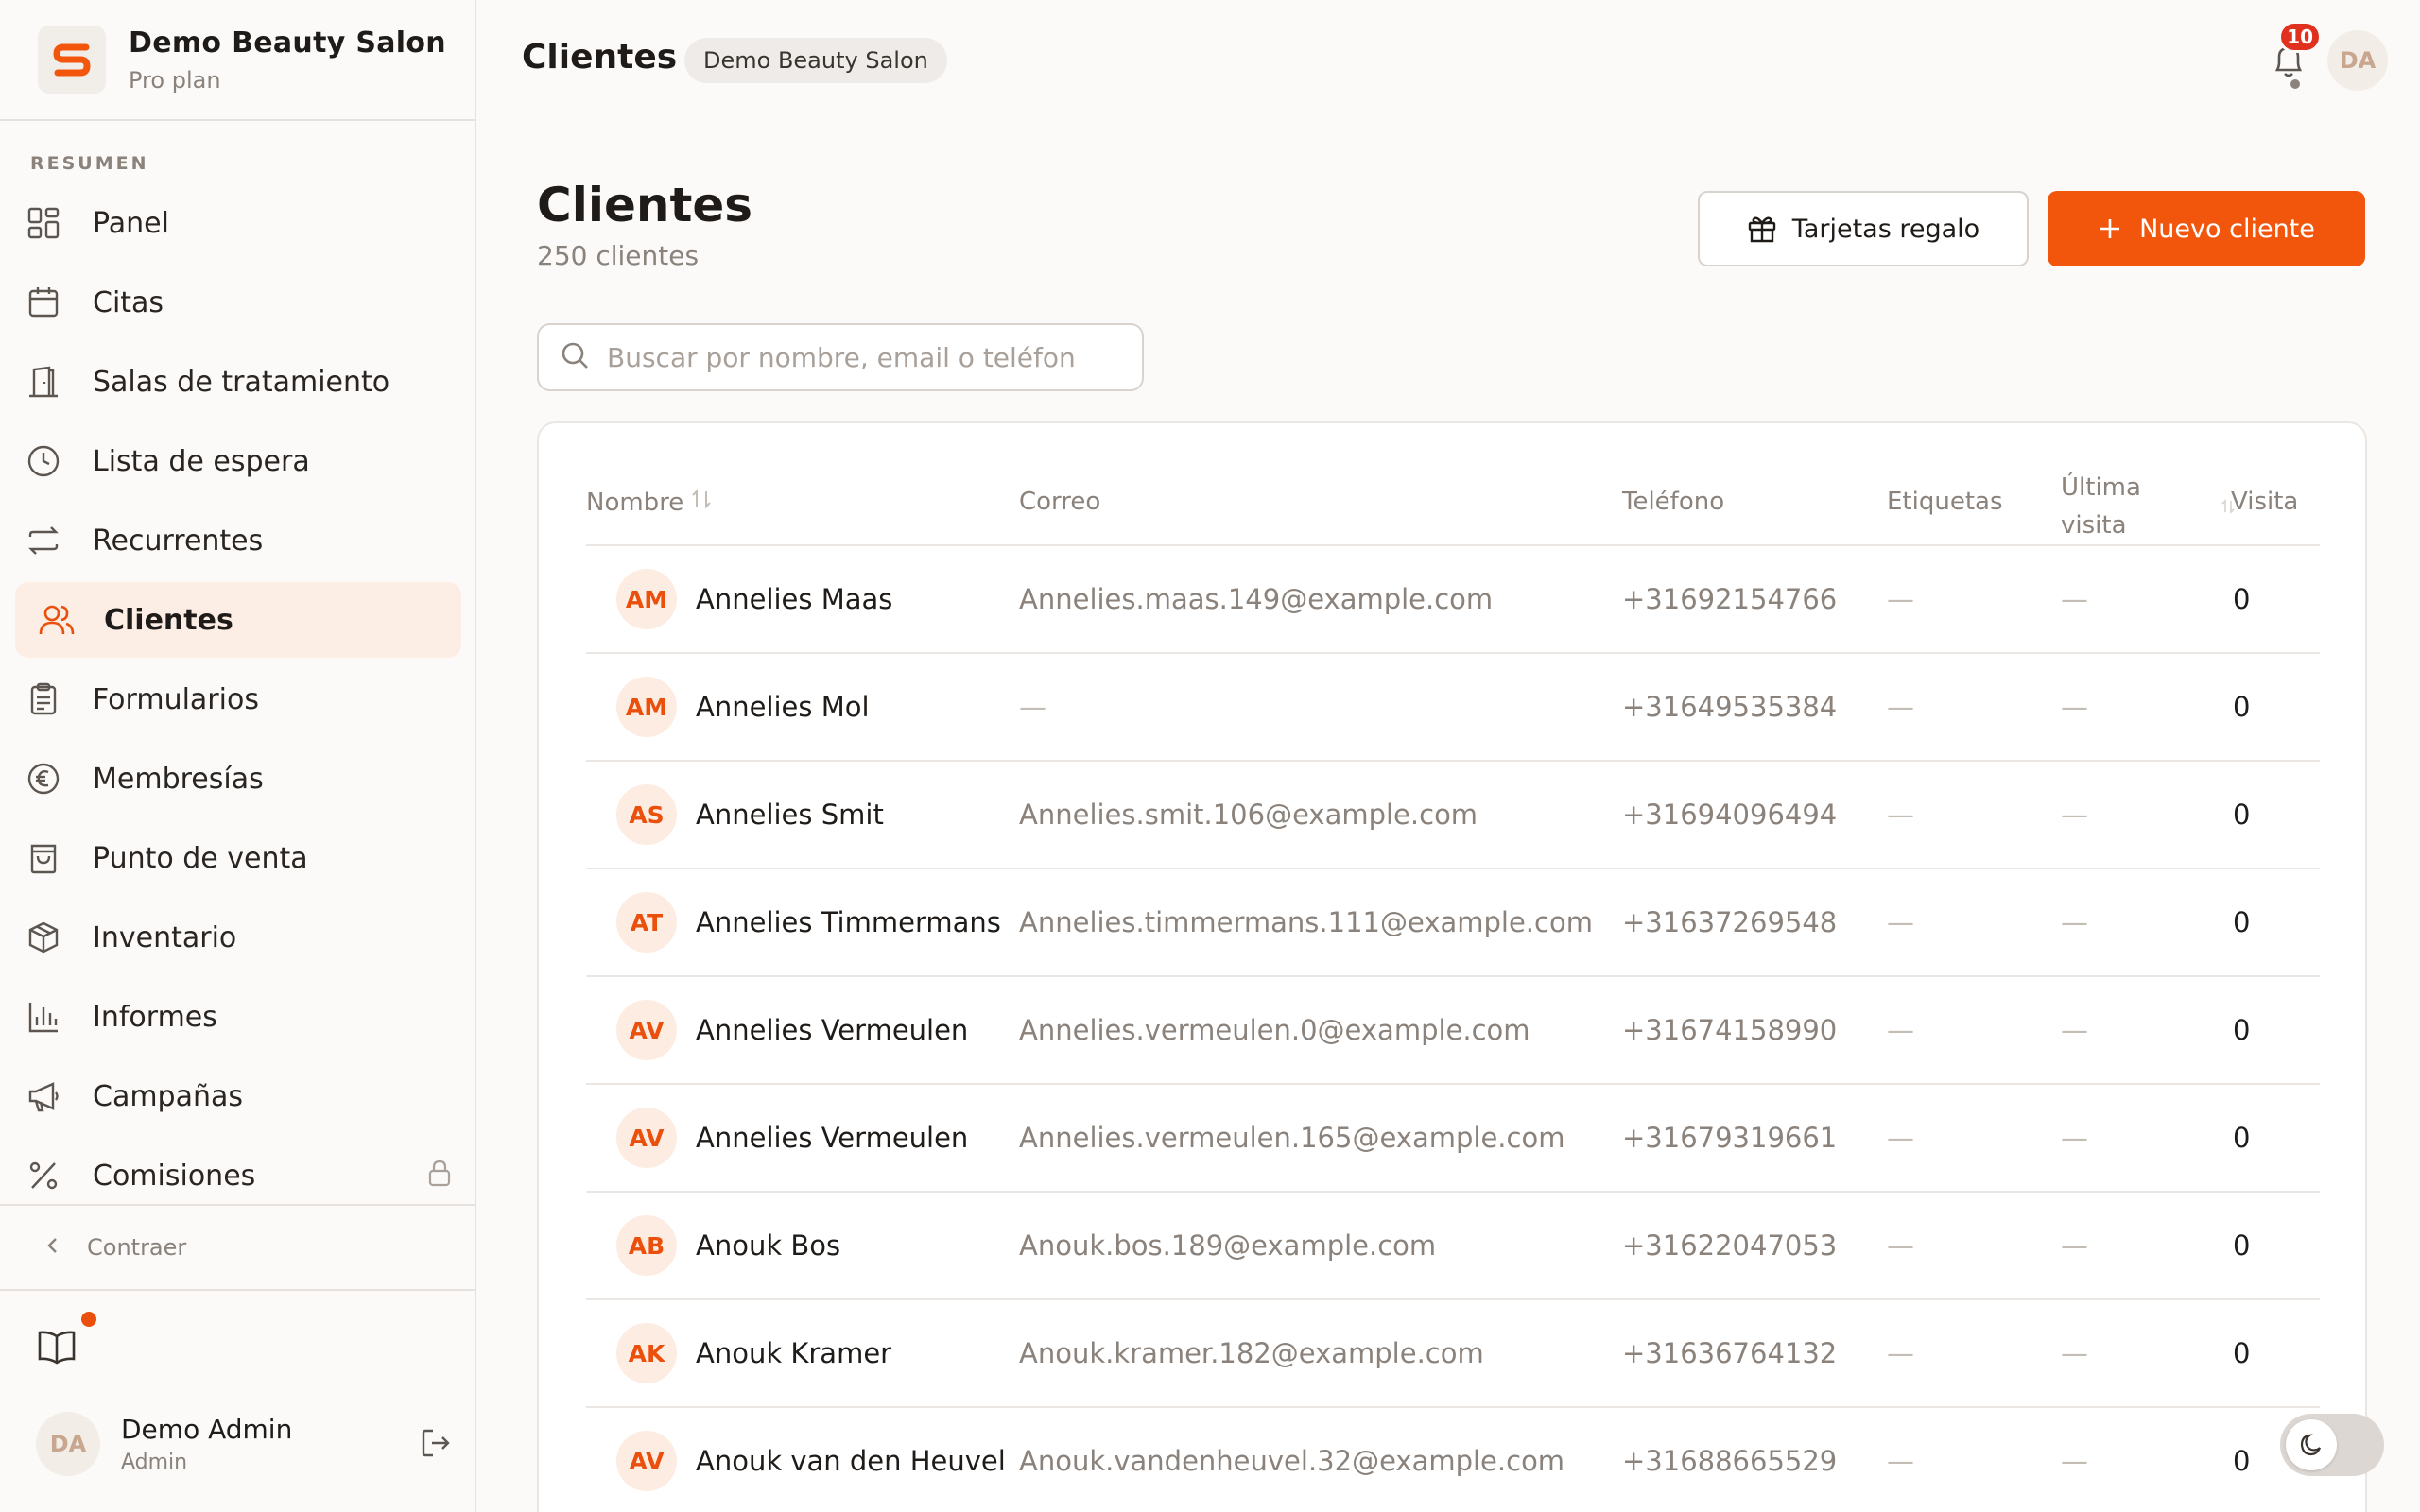 This screenshot has width=2420, height=1512. I want to click on column-header-last-visit: Última visita, so click(2101, 506).